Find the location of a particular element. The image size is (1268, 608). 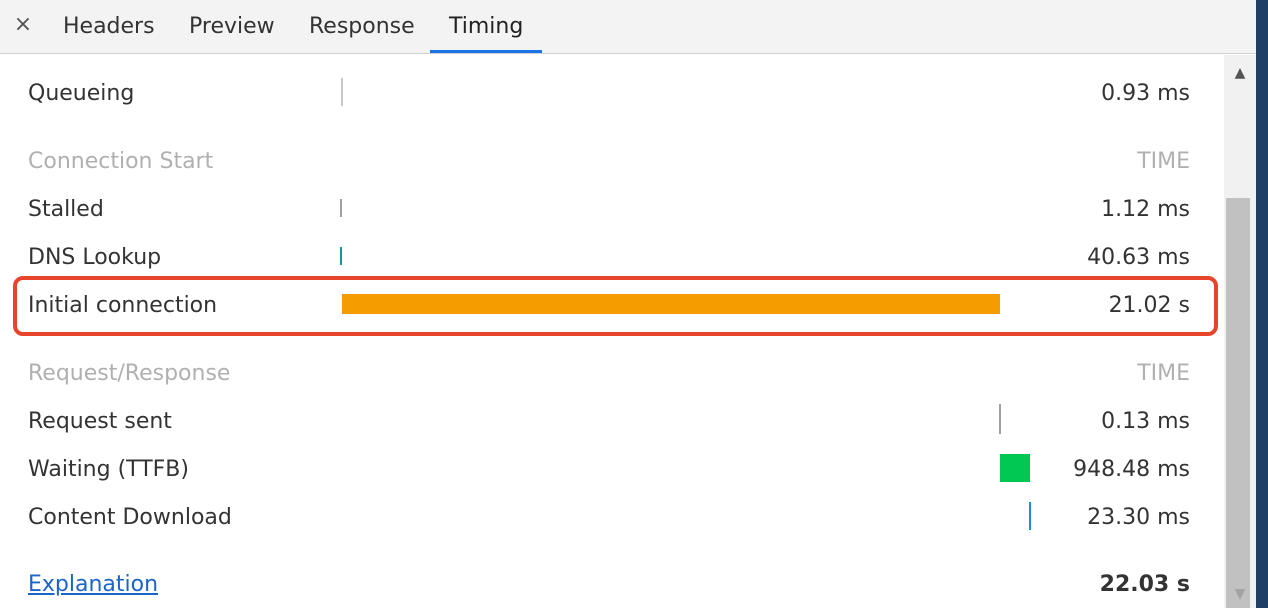

row-time: 40.63 ms is located at coordinates (1138, 257).